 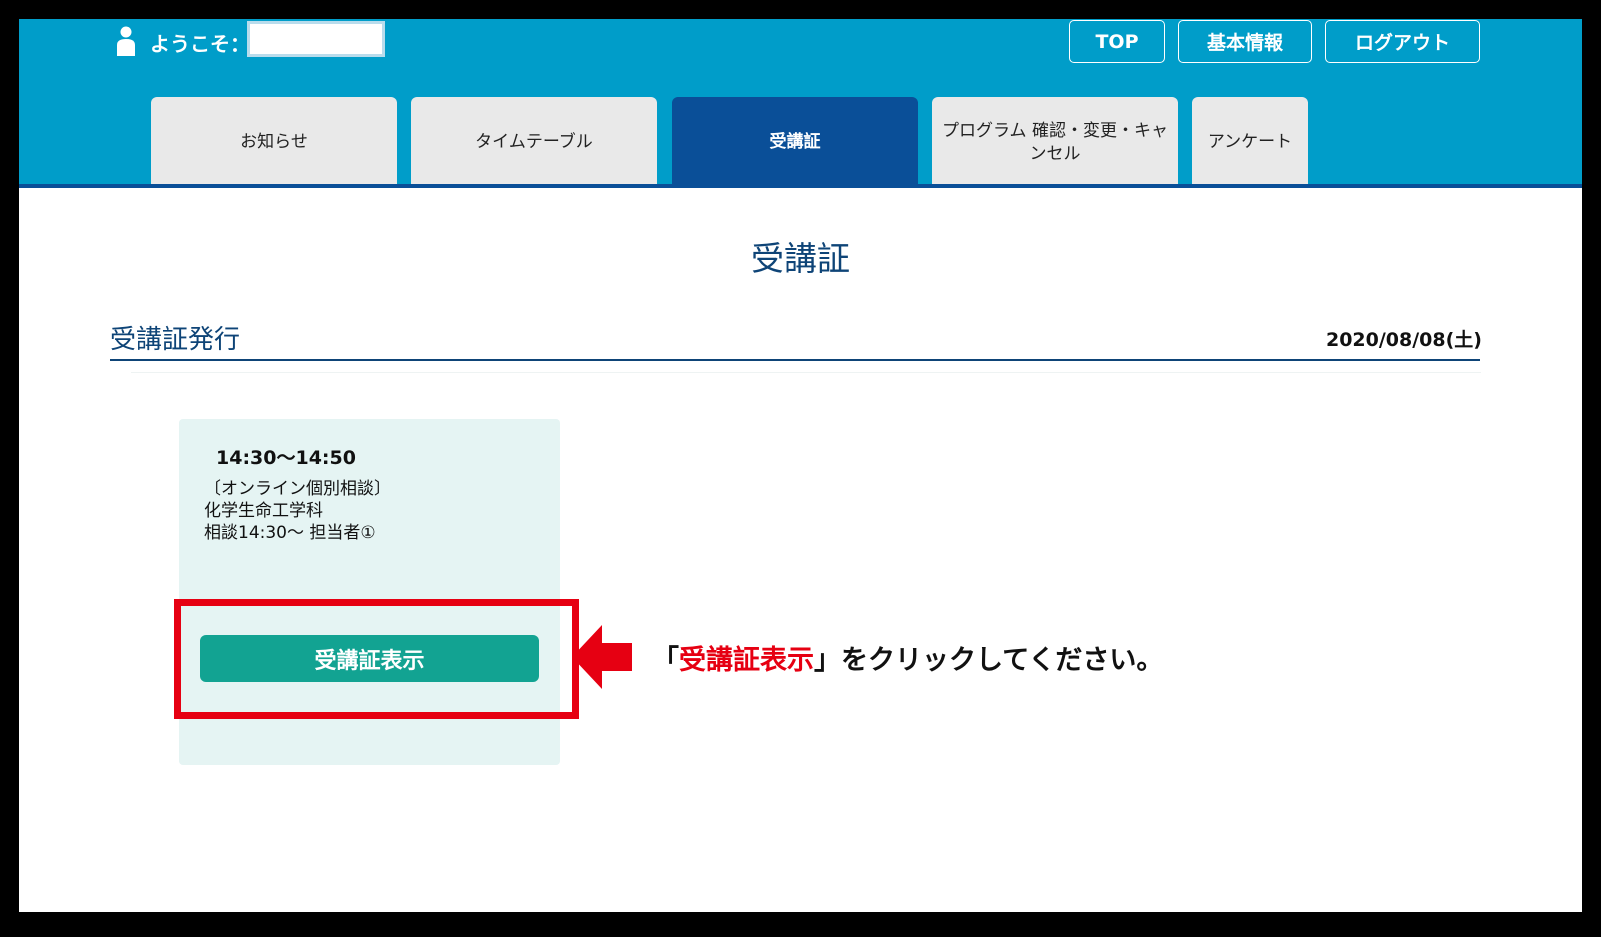 What do you see at coordinates (989, 660) in the screenshot?
I see `instruction-rest: 」をクリックしてください。` at bounding box center [989, 660].